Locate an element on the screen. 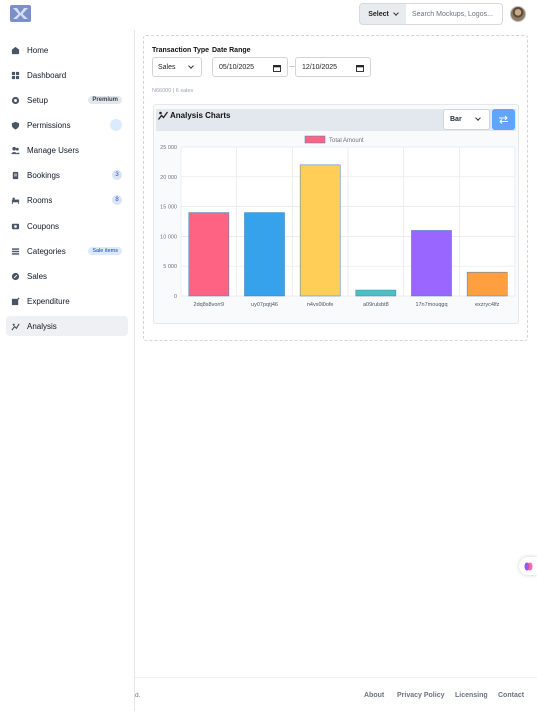  swap-chart-button is located at coordinates (503, 119).